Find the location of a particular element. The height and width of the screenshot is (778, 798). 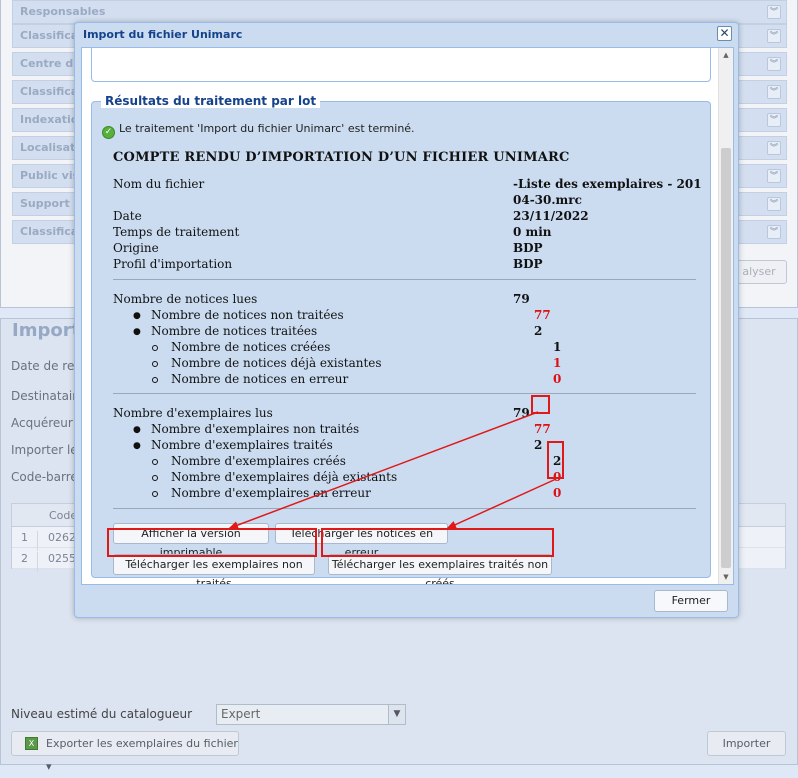

annotation-arrows is located at coordinates (392, 470).